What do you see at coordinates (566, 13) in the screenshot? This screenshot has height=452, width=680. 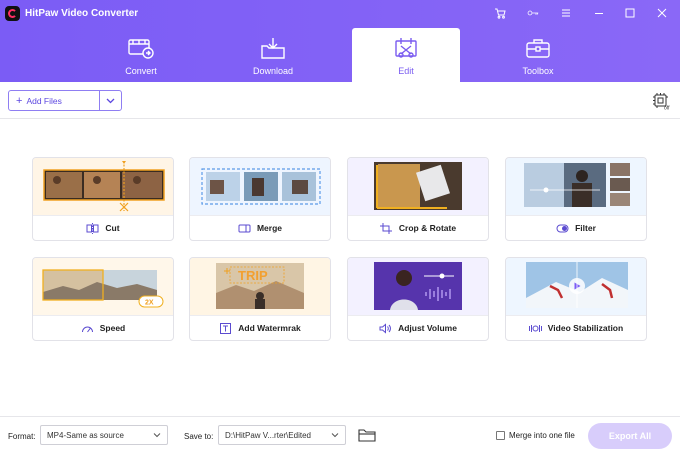 I see `menu-icon` at bounding box center [566, 13].